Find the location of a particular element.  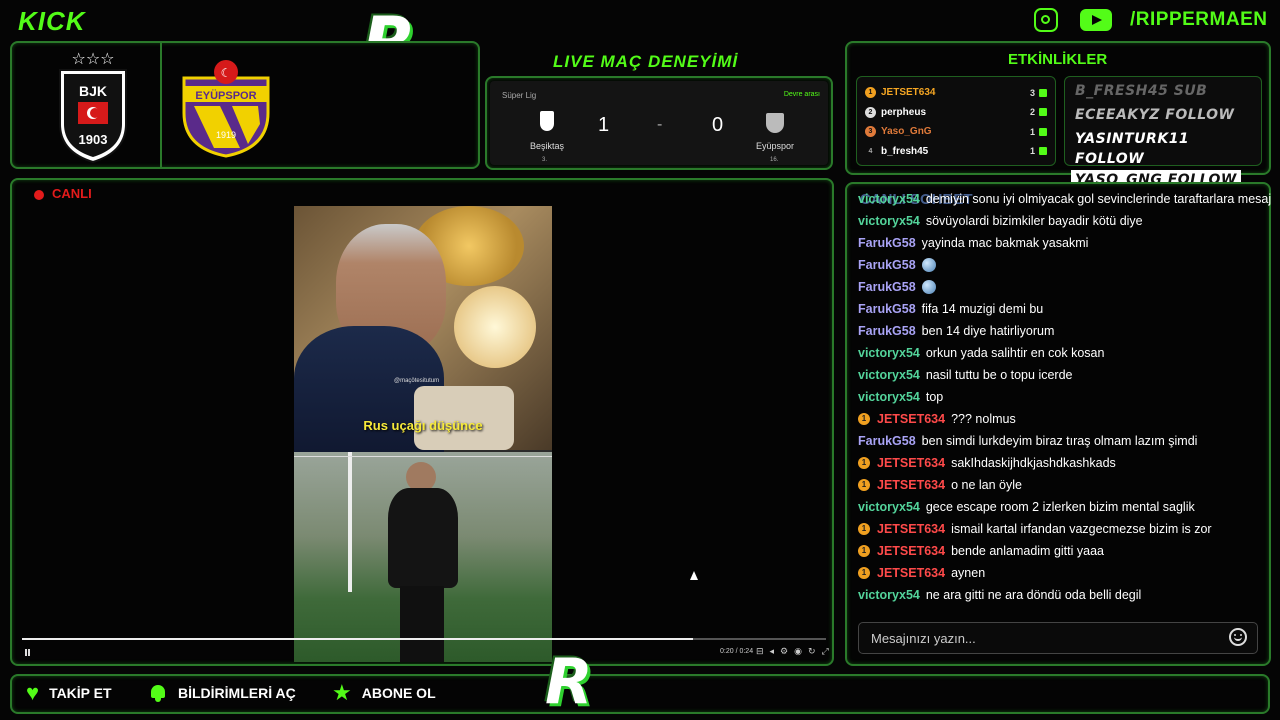

chat-message: victoryx54 top is located at coordinates (900, 397).